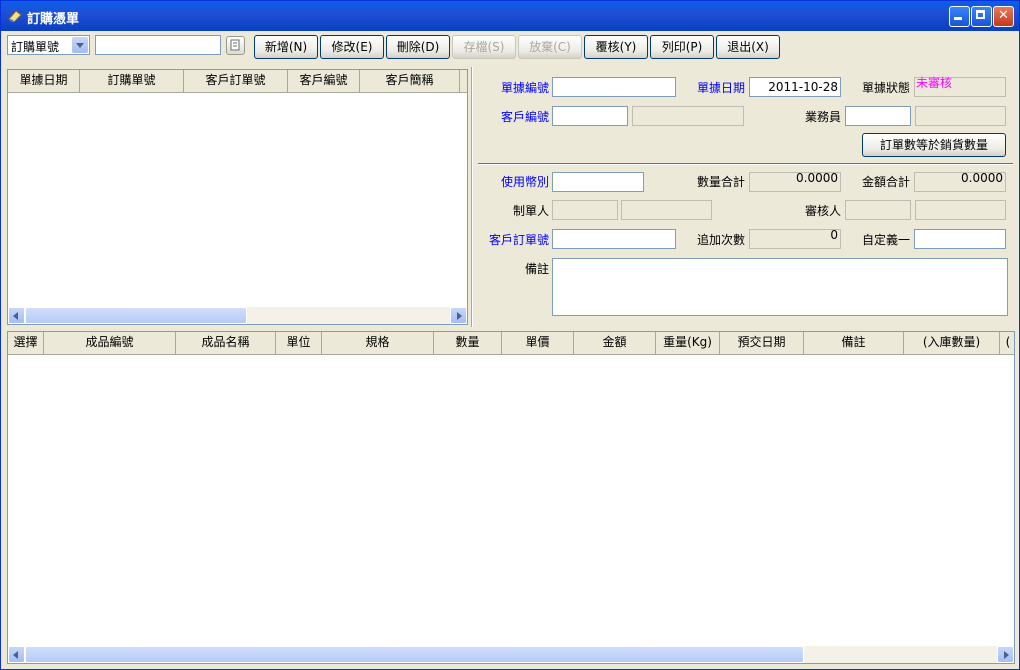  I want to click on search-field-value: 訂購單號, so click(35, 47).